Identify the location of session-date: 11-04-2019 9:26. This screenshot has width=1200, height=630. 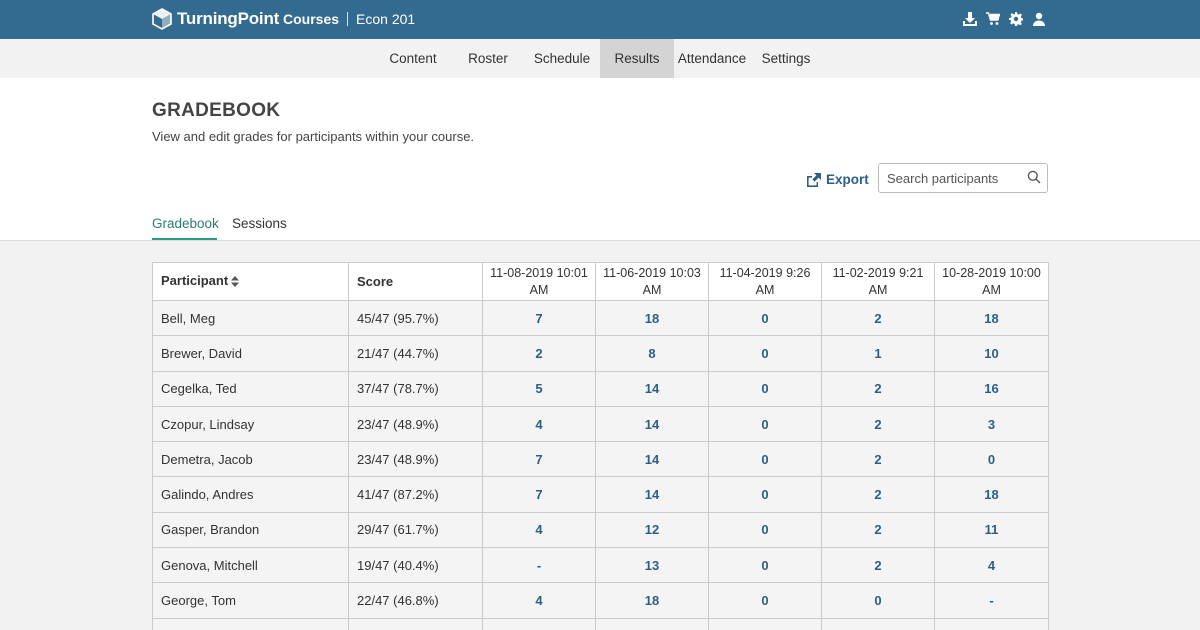
(765, 273).